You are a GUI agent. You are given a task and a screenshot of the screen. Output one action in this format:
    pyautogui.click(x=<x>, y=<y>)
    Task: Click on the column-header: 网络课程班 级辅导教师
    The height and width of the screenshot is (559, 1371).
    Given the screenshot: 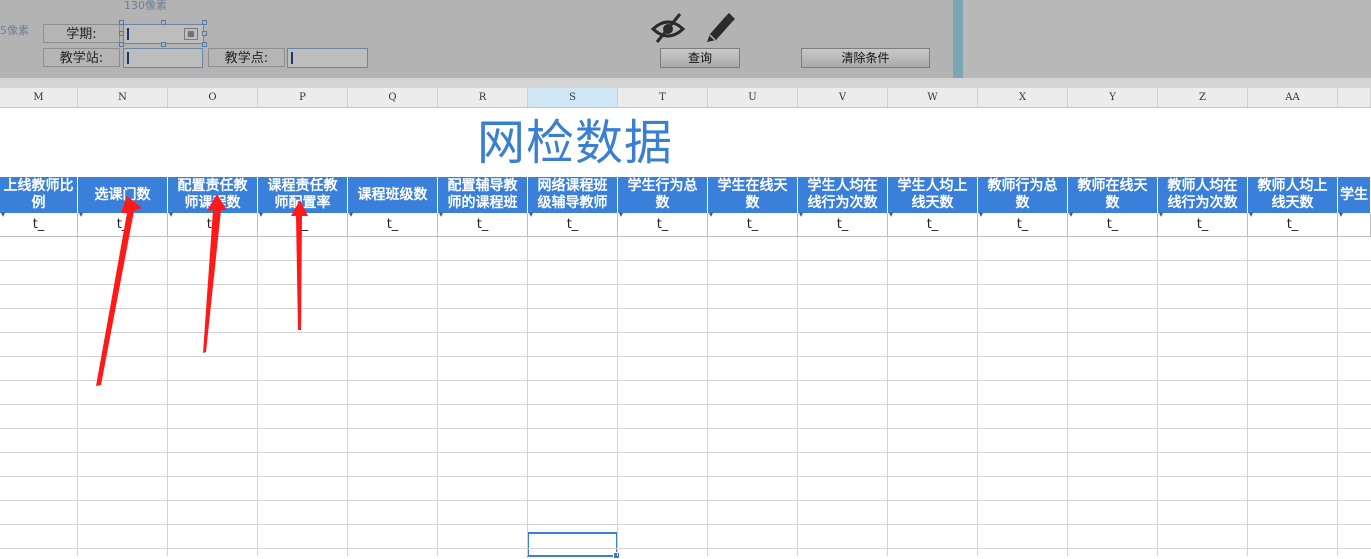 What is the action you would take?
    pyautogui.click(x=573, y=195)
    